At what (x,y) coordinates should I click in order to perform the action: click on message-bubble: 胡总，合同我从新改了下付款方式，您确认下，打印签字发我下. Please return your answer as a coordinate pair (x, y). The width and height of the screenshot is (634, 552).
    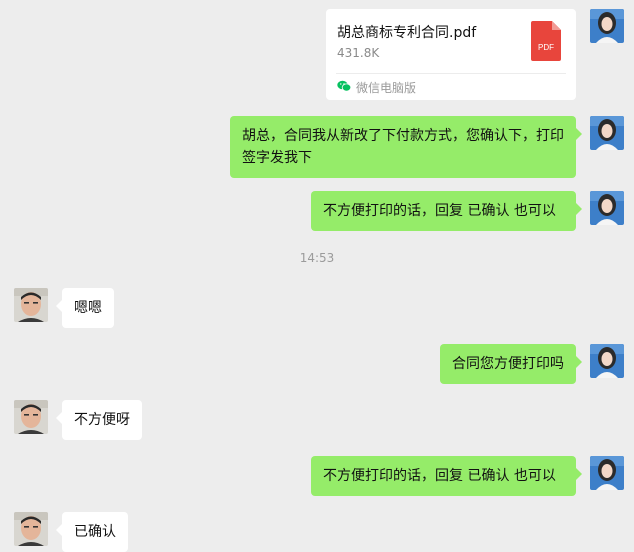
    Looking at the image, I should click on (406, 147).